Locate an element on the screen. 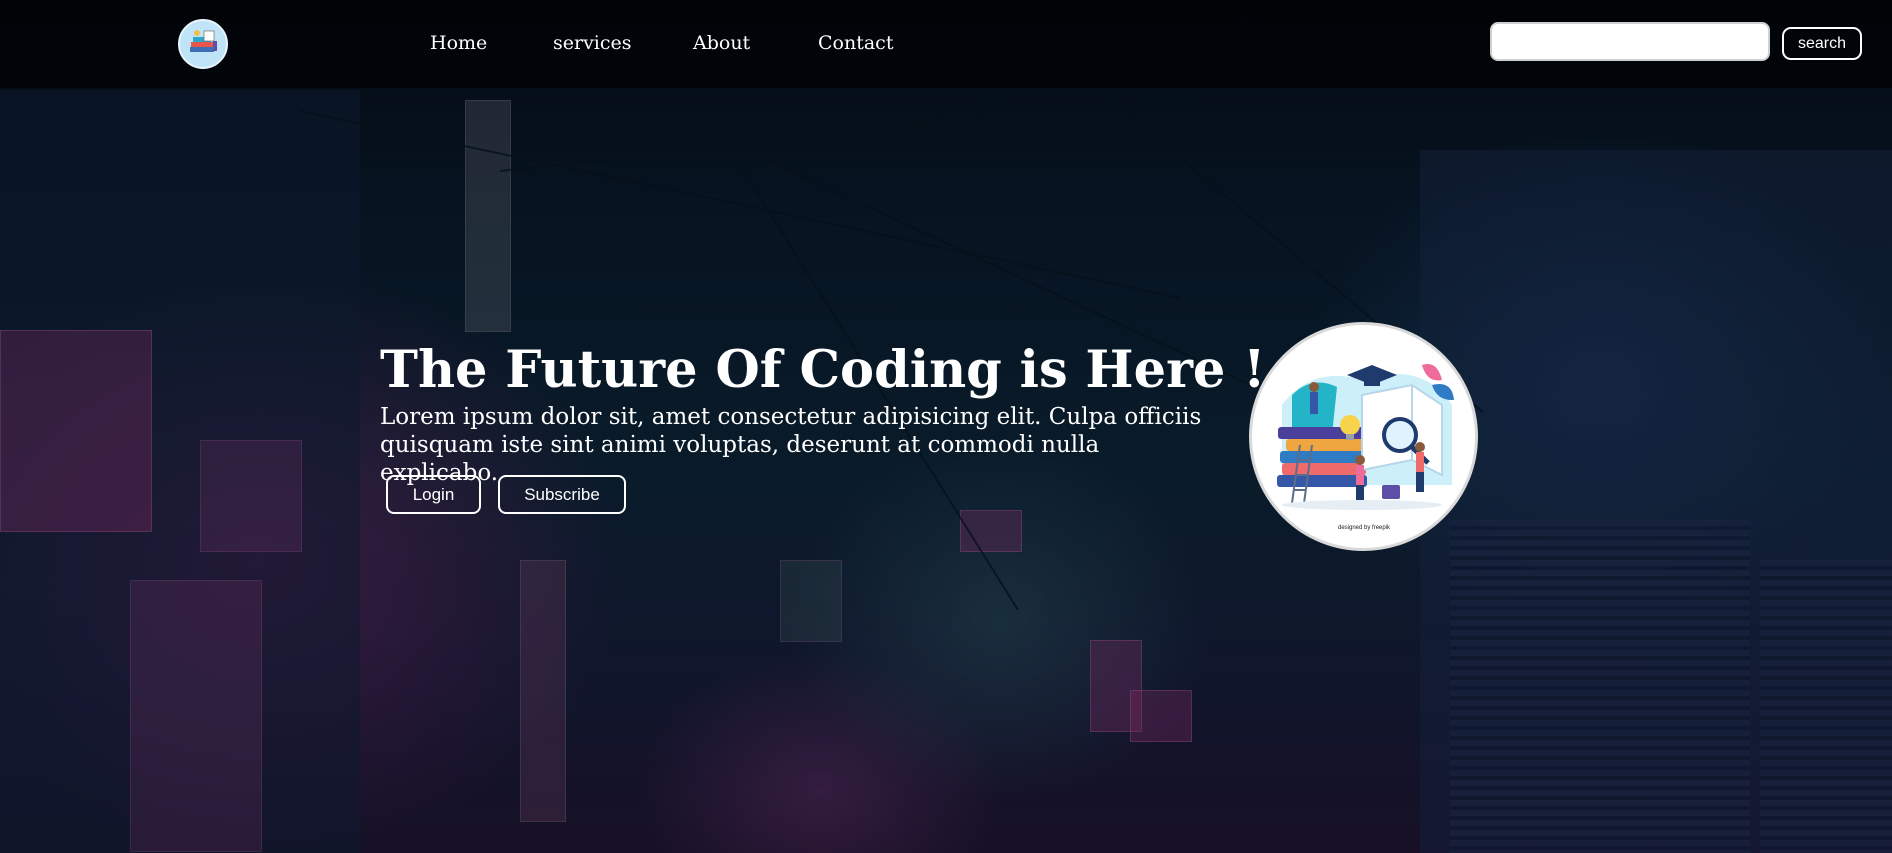  education-illustration is located at coordinates (1365, 437).